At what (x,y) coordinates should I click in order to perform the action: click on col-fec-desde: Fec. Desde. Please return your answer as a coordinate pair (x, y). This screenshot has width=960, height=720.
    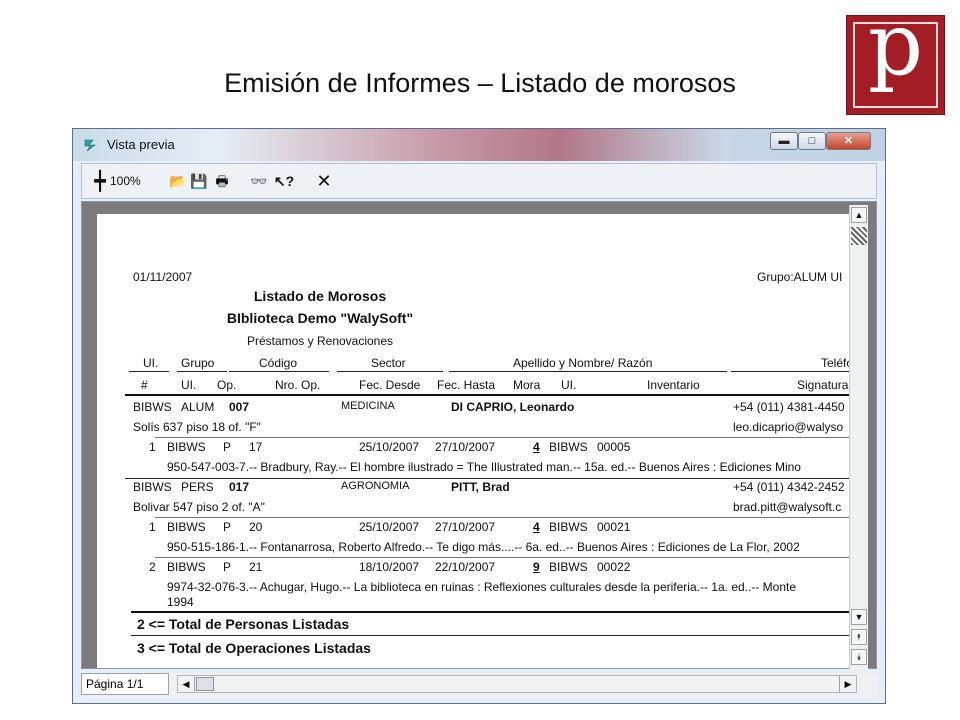
    Looking at the image, I should click on (390, 385).